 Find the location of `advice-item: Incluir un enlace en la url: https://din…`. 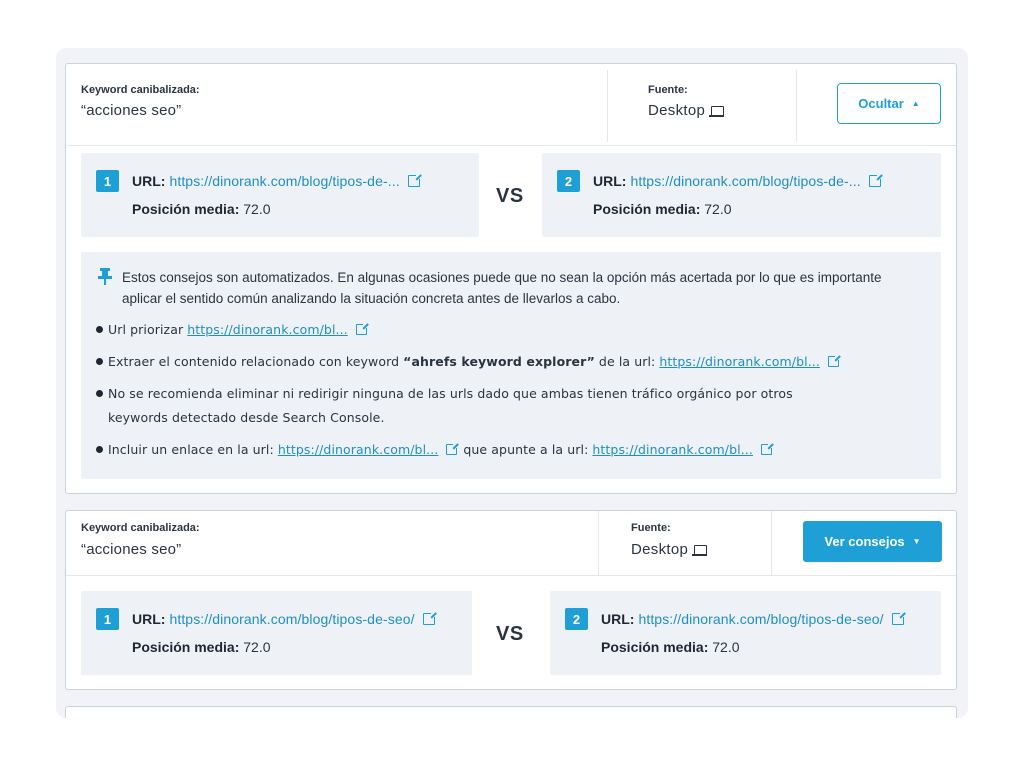

advice-item: Incluir un enlace en la url: https://din… is located at coordinates (435, 449).